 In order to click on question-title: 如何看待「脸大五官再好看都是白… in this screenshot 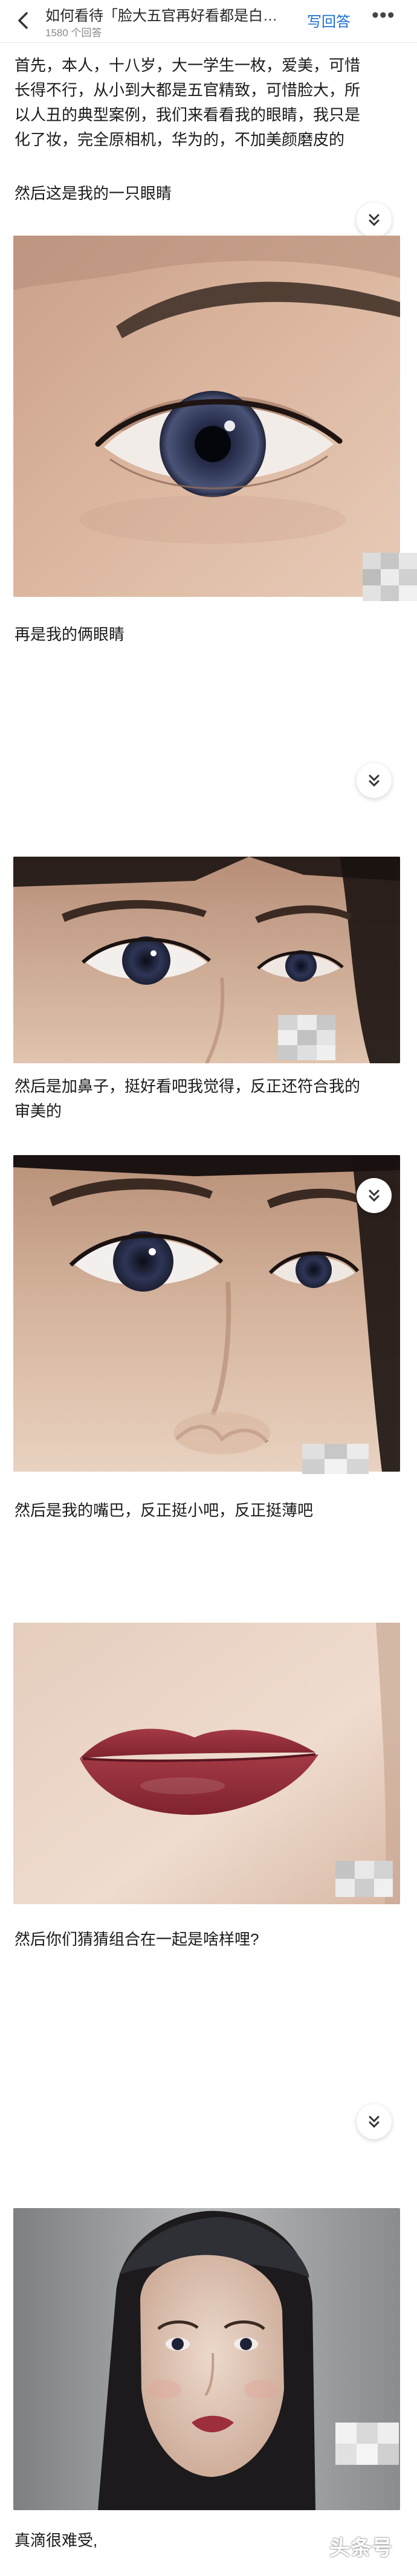, I will do `click(161, 15)`.